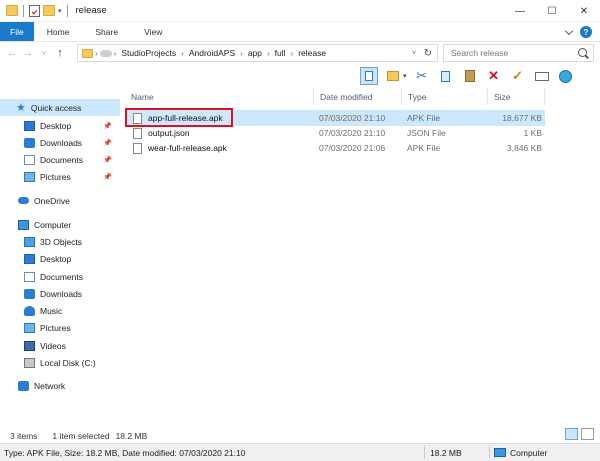 Image resolution: width=600 pixels, height=461 pixels. What do you see at coordinates (446, 76) in the screenshot?
I see `copy-icon` at bounding box center [446, 76].